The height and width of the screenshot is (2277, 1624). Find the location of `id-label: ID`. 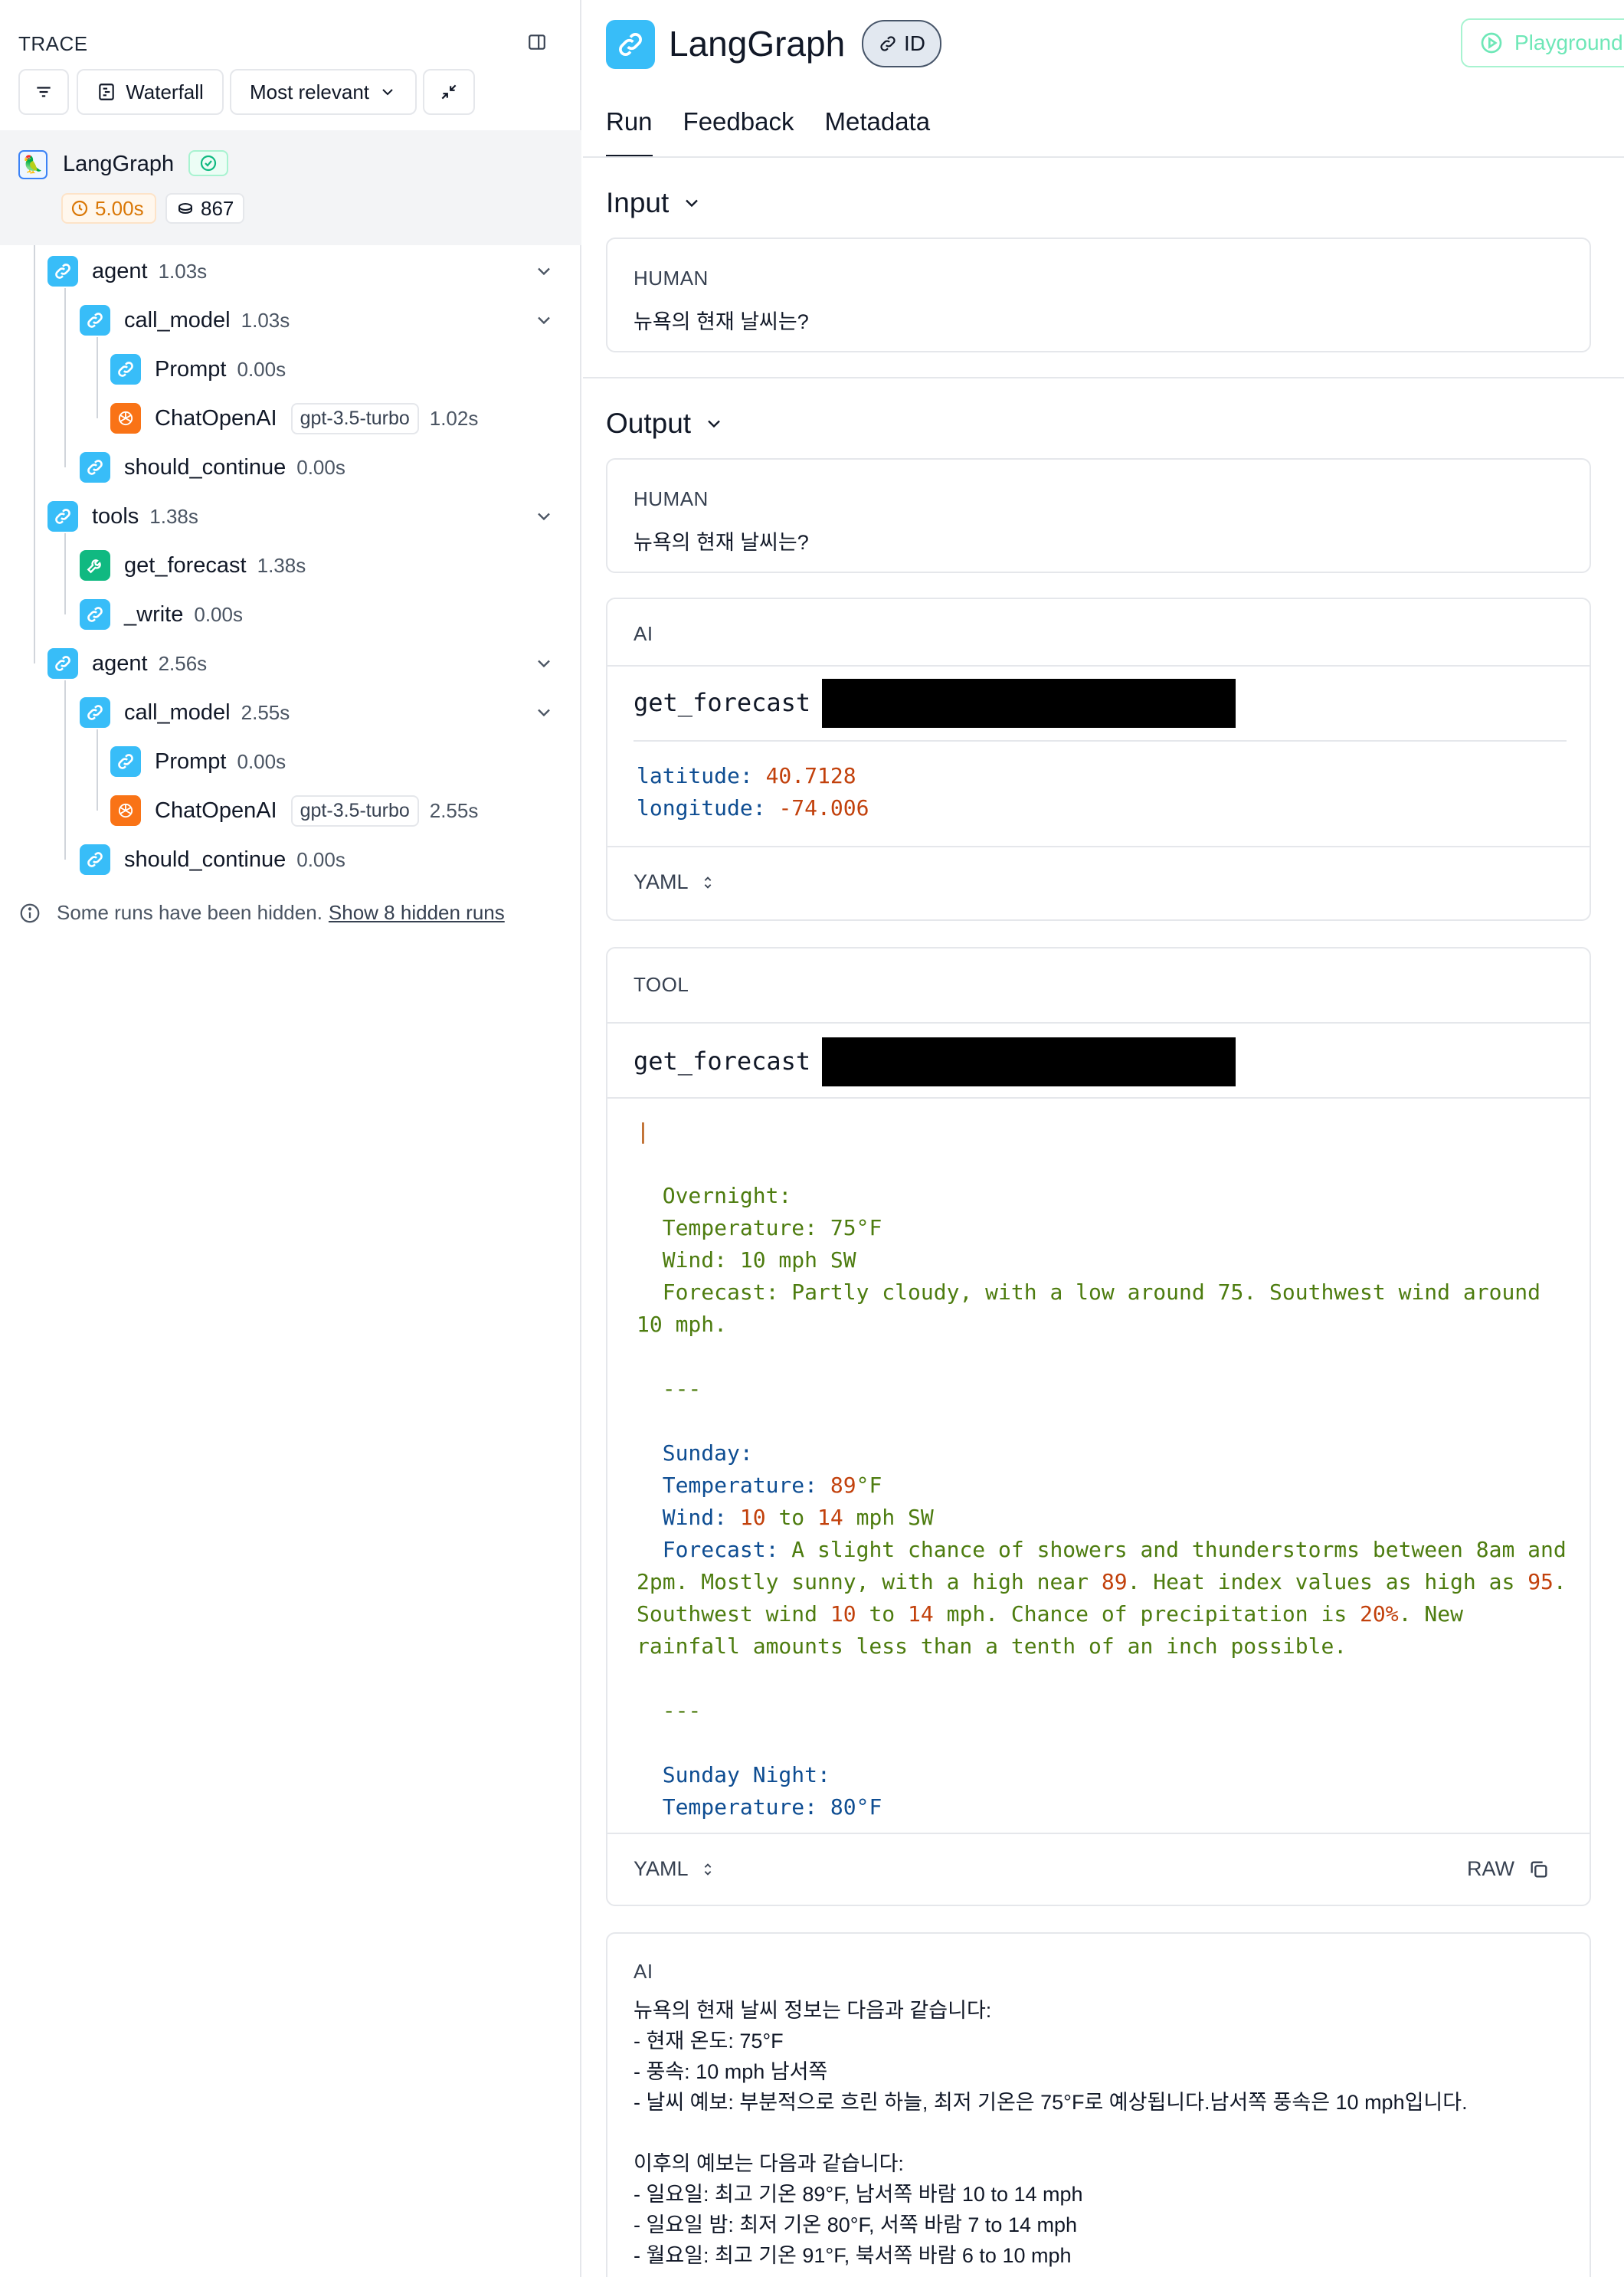

id-label: ID is located at coordinates (915, 43).